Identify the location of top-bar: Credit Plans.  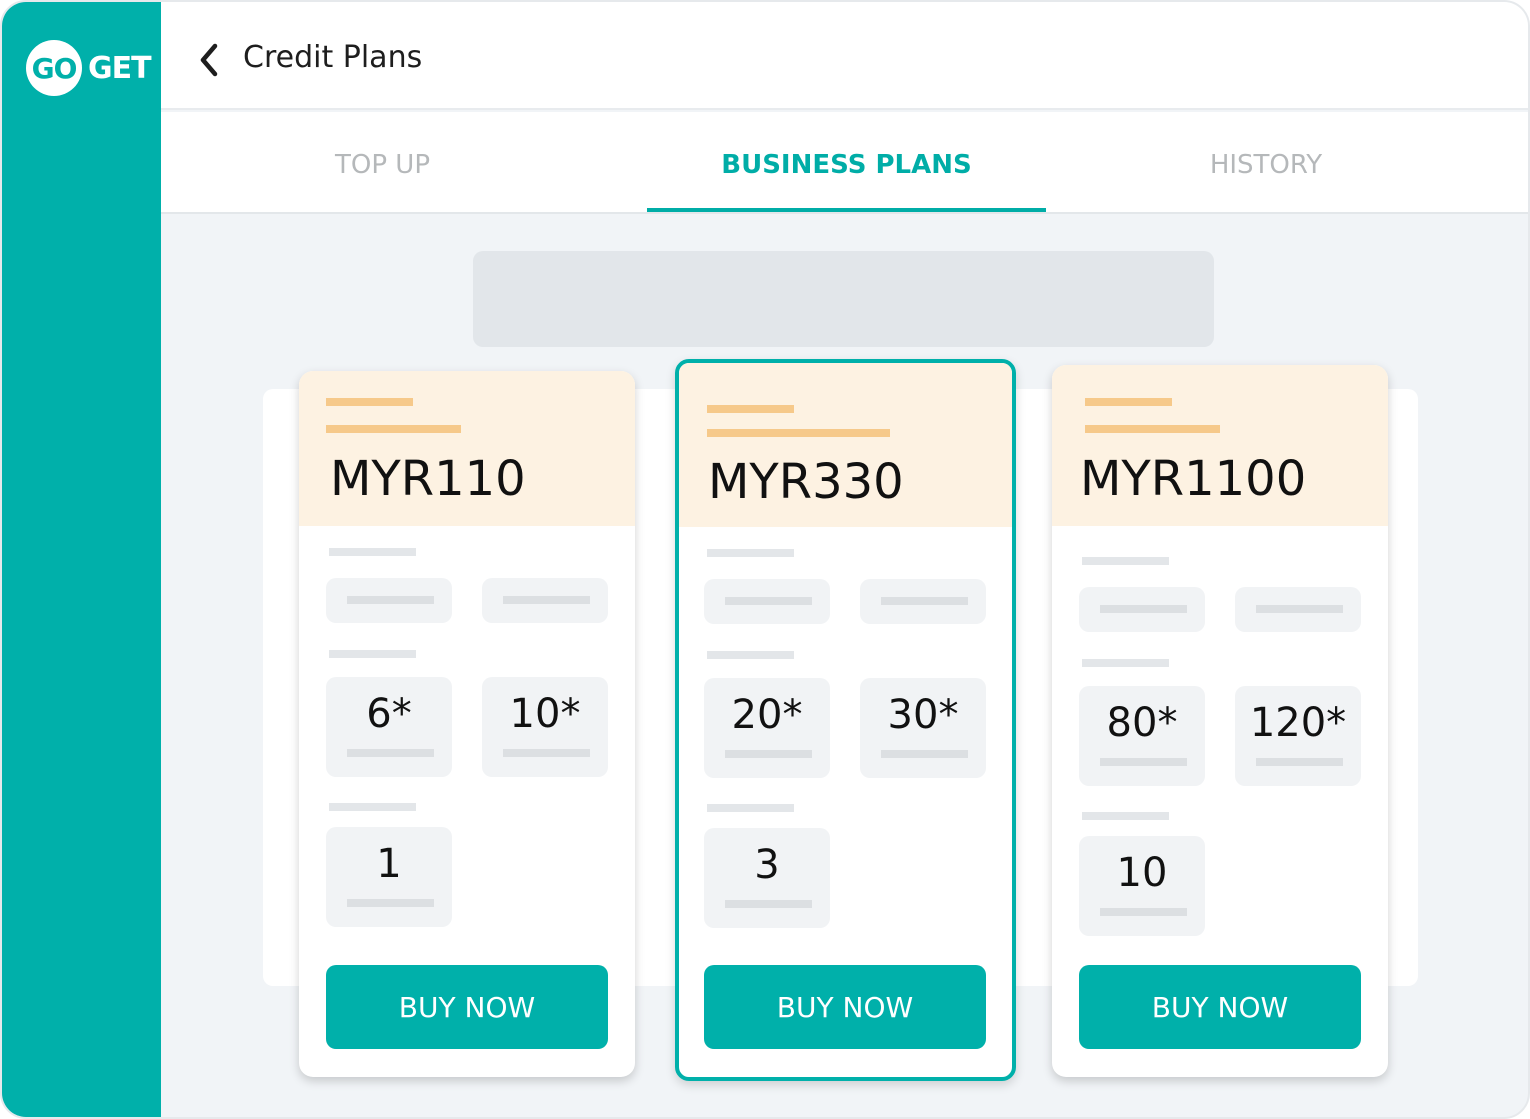
(844, 56).